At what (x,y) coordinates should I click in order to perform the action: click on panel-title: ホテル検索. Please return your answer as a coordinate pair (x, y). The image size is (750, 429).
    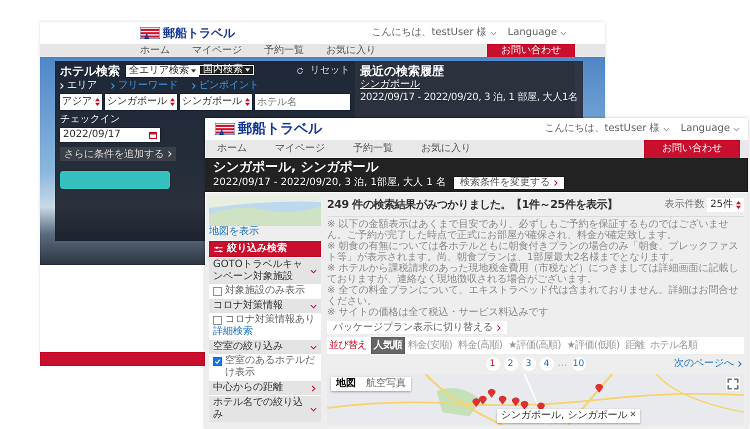
    Looking at the image, I should click on (90, 71).